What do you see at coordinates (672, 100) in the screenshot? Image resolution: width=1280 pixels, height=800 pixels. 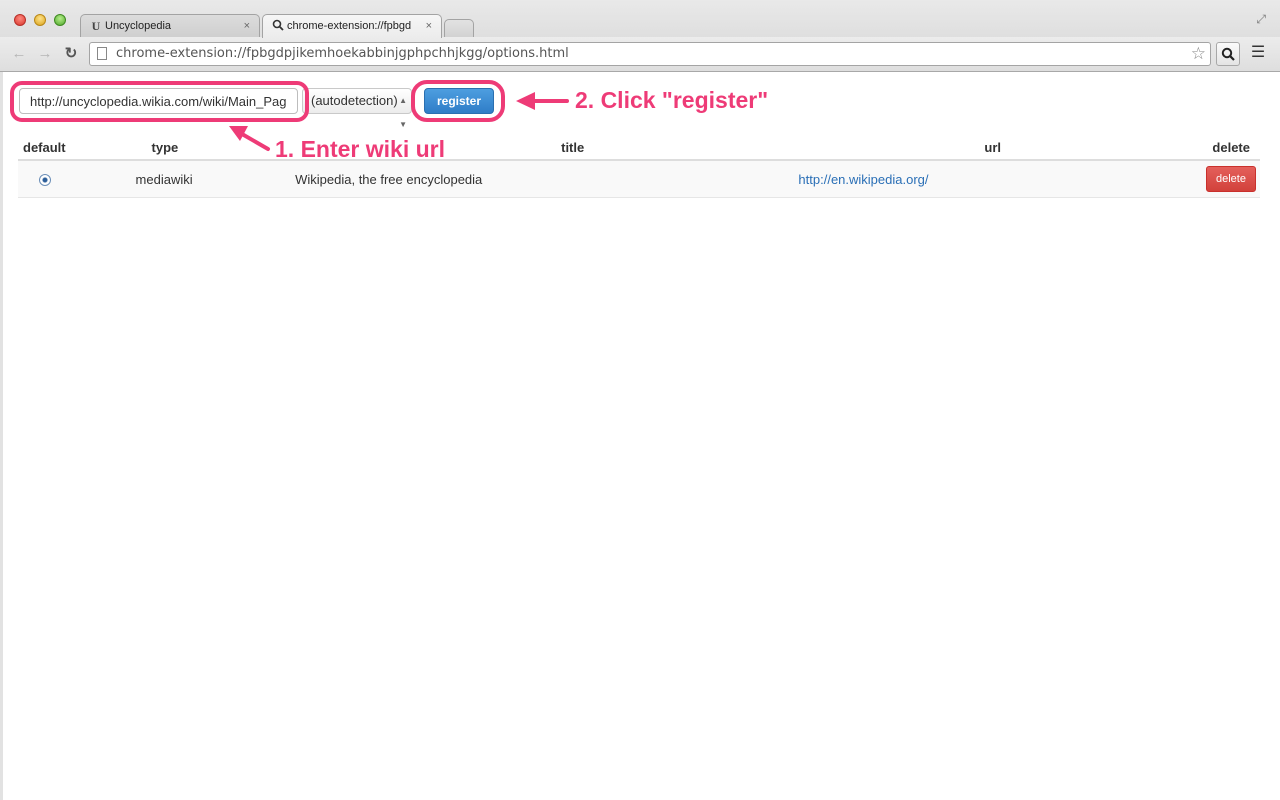 I see `annotation-step2: 2. Click "register"` at bounding box center [672, 100].